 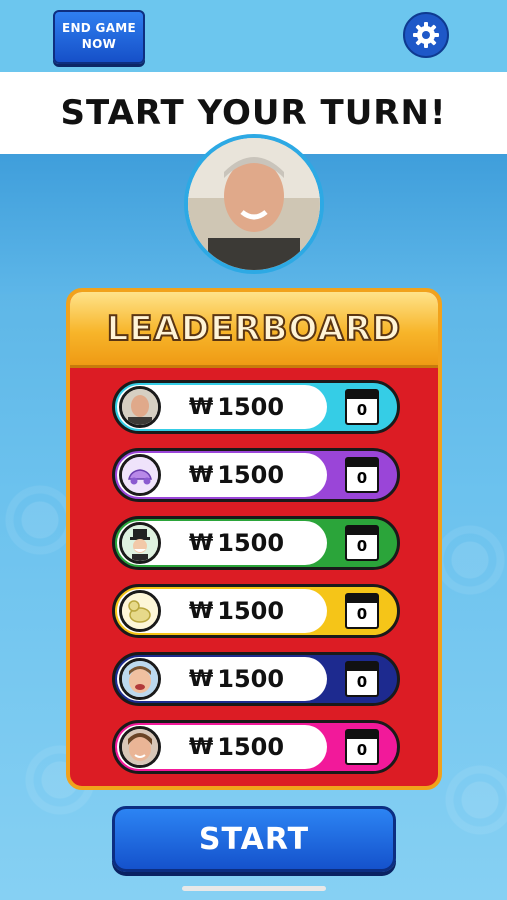 I want to click on start-label: START, so click(x=254, y=839).